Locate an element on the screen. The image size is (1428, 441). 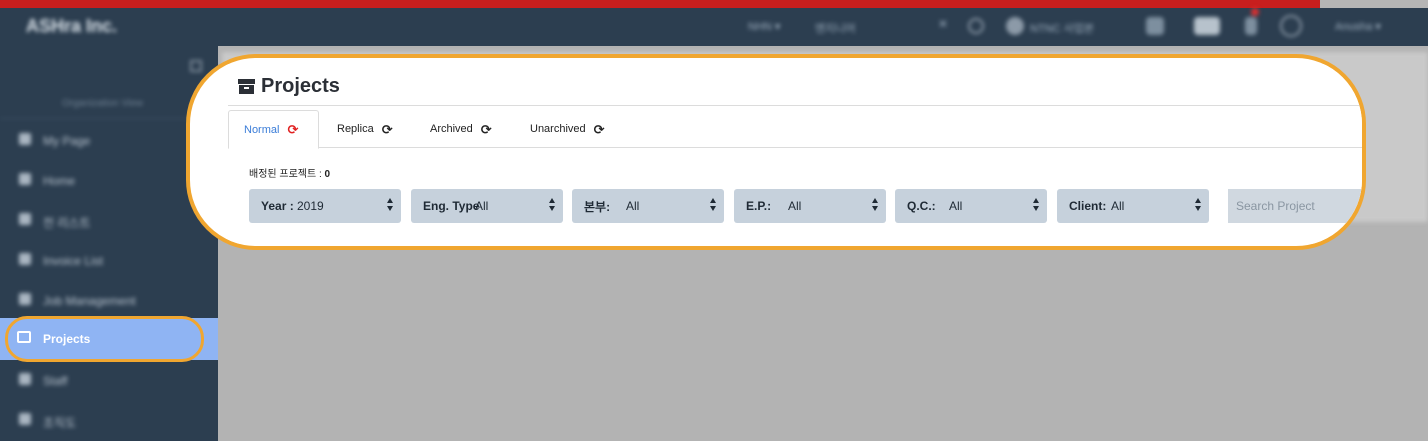
home-icon is located at coordinates (25, 179).